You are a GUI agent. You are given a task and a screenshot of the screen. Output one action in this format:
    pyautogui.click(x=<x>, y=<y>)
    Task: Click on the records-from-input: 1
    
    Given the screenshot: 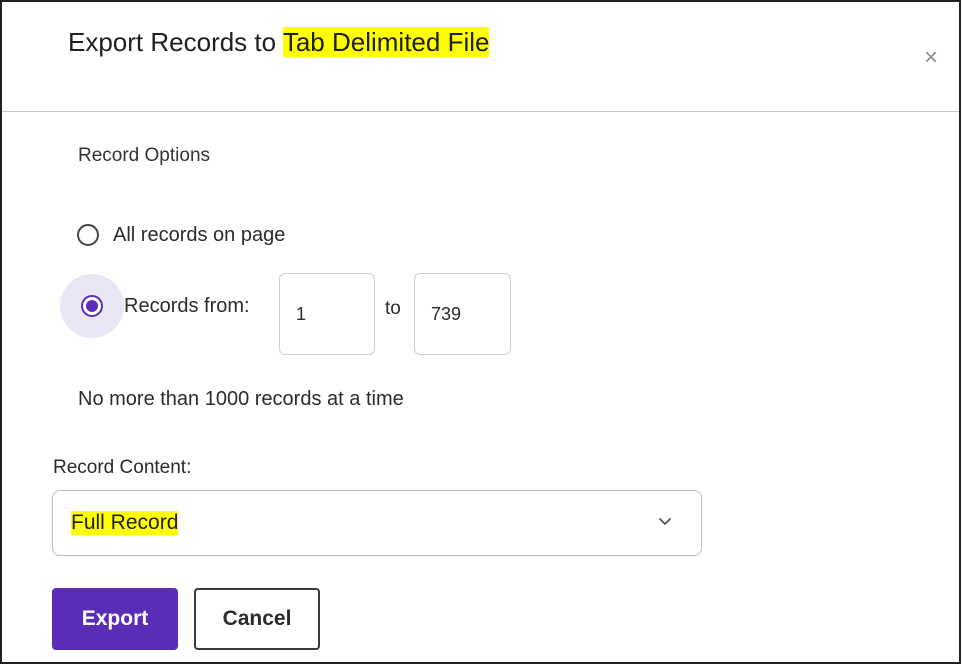 What is the action you would take?
    pyautogui.click(x=327, y=314)
    